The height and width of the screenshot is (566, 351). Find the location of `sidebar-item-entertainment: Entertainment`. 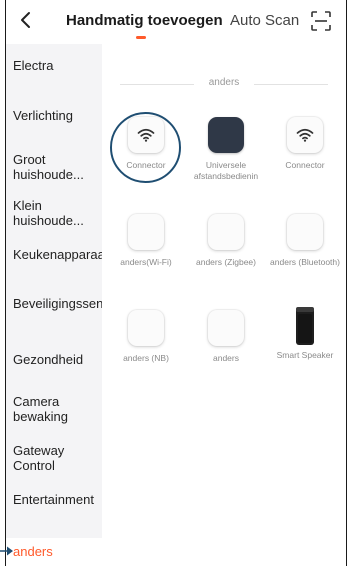

sidebar-item-entertainment: Entertainment is located at coordinates (54, 499).